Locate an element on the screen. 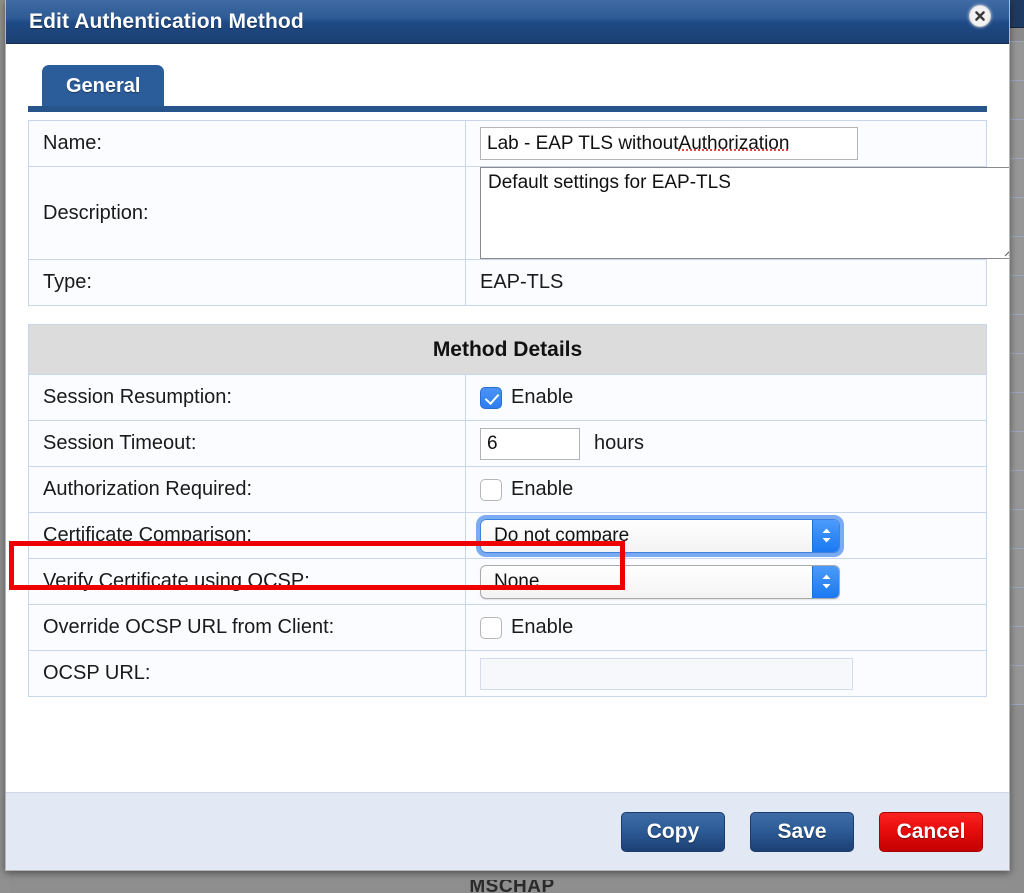 Image resolution: width=1024 pixels, height=893 pixels. authorization-required-checkbox is located at coordinates (491, 489).